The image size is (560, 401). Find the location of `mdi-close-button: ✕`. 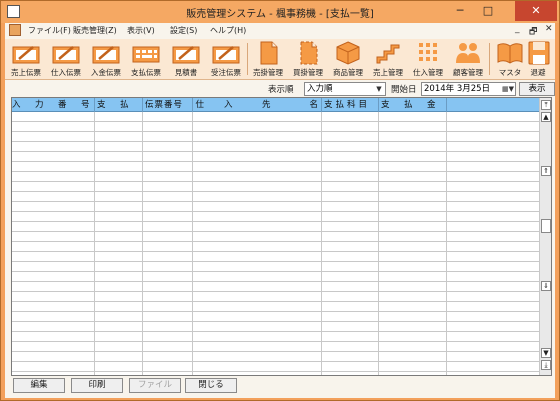

mdi-close-button: ✕ is located at coordinates (549, 29).